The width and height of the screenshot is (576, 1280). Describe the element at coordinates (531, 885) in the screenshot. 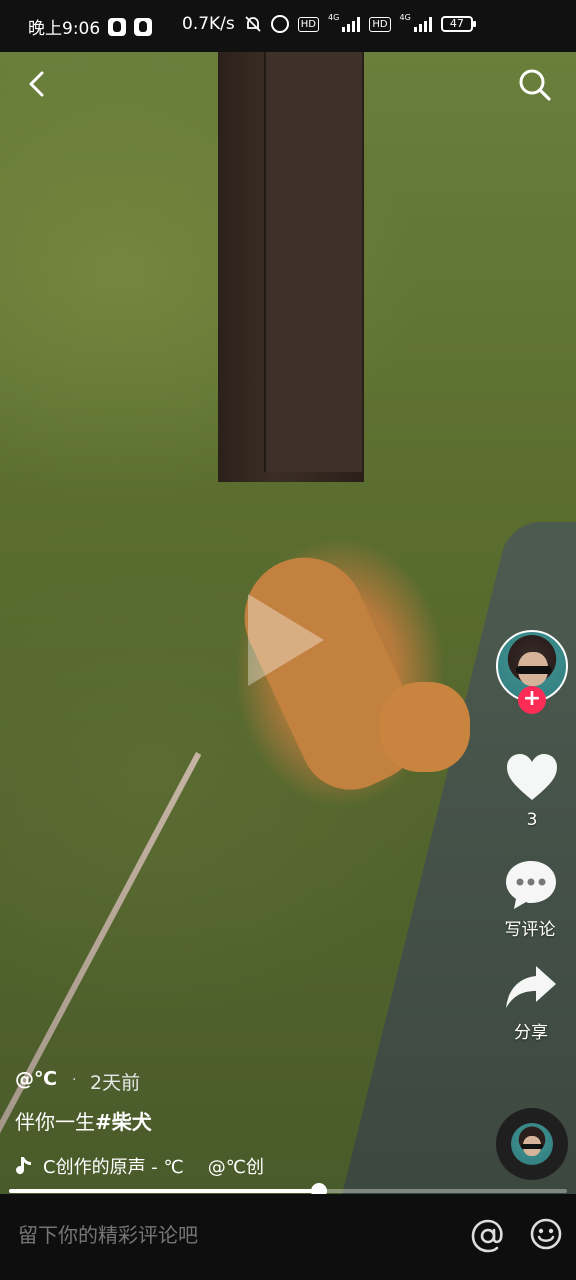

I see `comment-icon` at that location.